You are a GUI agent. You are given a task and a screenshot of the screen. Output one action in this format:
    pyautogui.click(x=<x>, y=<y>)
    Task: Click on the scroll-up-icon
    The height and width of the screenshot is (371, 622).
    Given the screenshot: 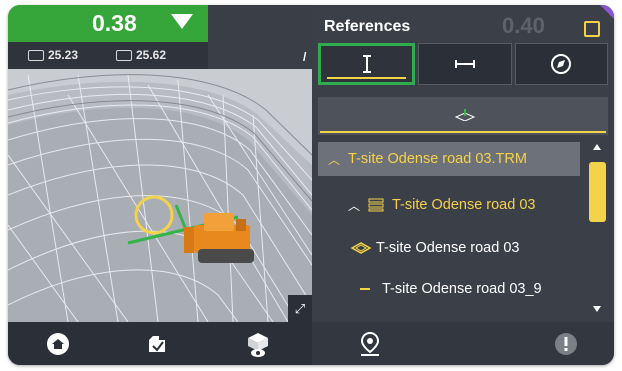 What is the action you would take?
    pyautogui.click(x=597, y=147)
    